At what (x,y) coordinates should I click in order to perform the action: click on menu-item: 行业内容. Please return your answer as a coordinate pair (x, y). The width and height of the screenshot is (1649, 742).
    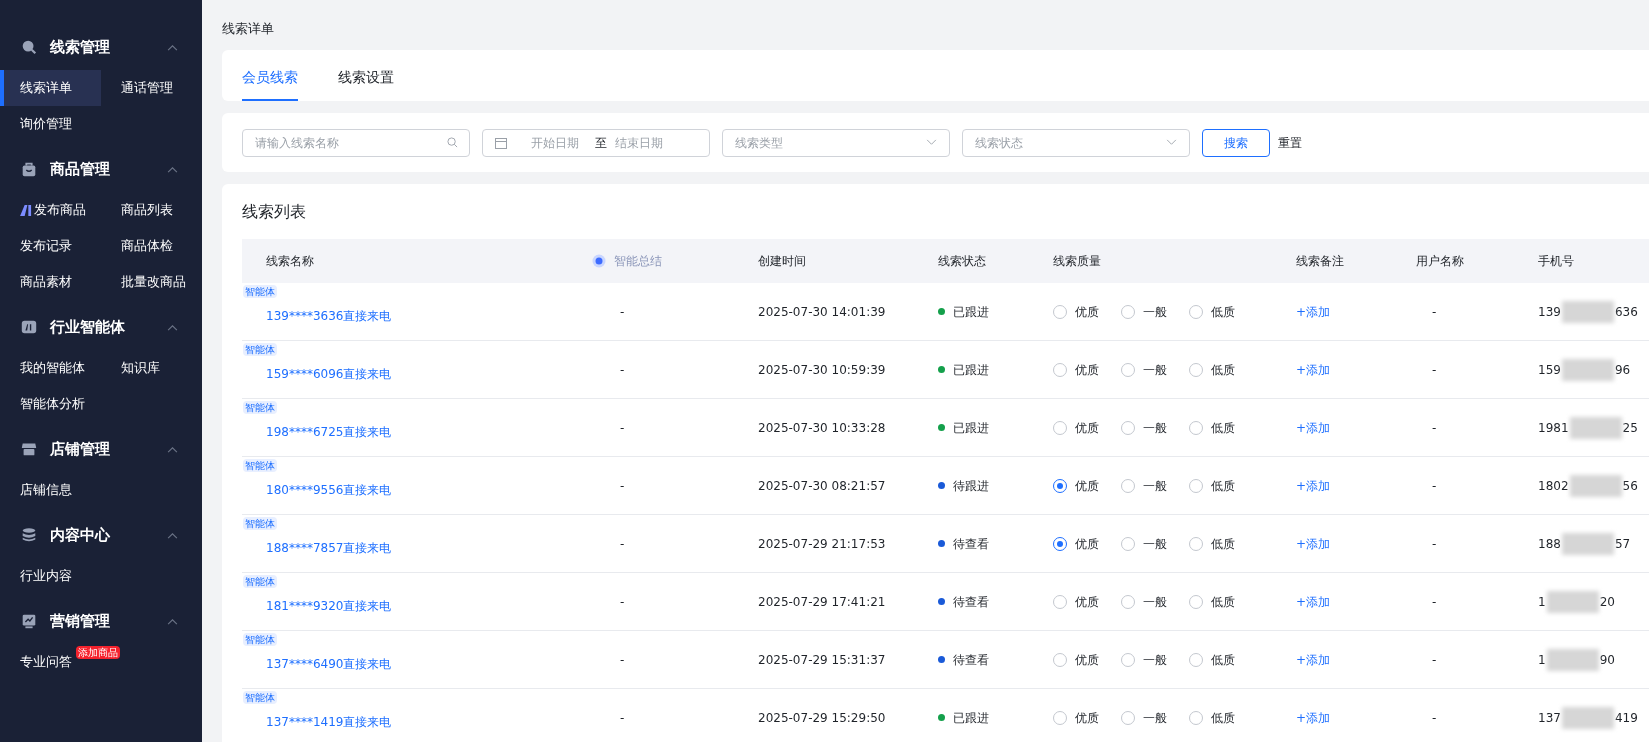
    Looking at the image, I should click on (50, 576).